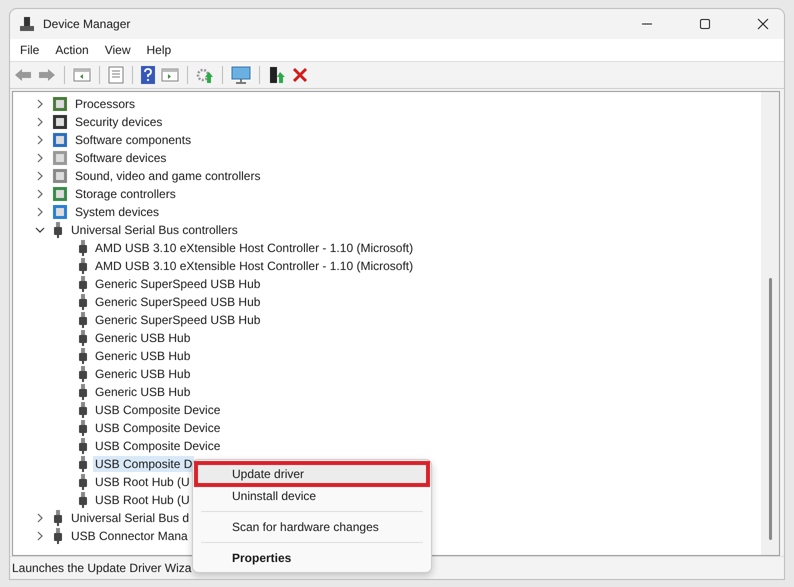 Image resolution: width=794 pixels, height=587 pixels. What do you see at coordinates (130, 518) in the screenshot?
I see `tree-item: Universal Serial Bus d` at bounding box center [130, 518].